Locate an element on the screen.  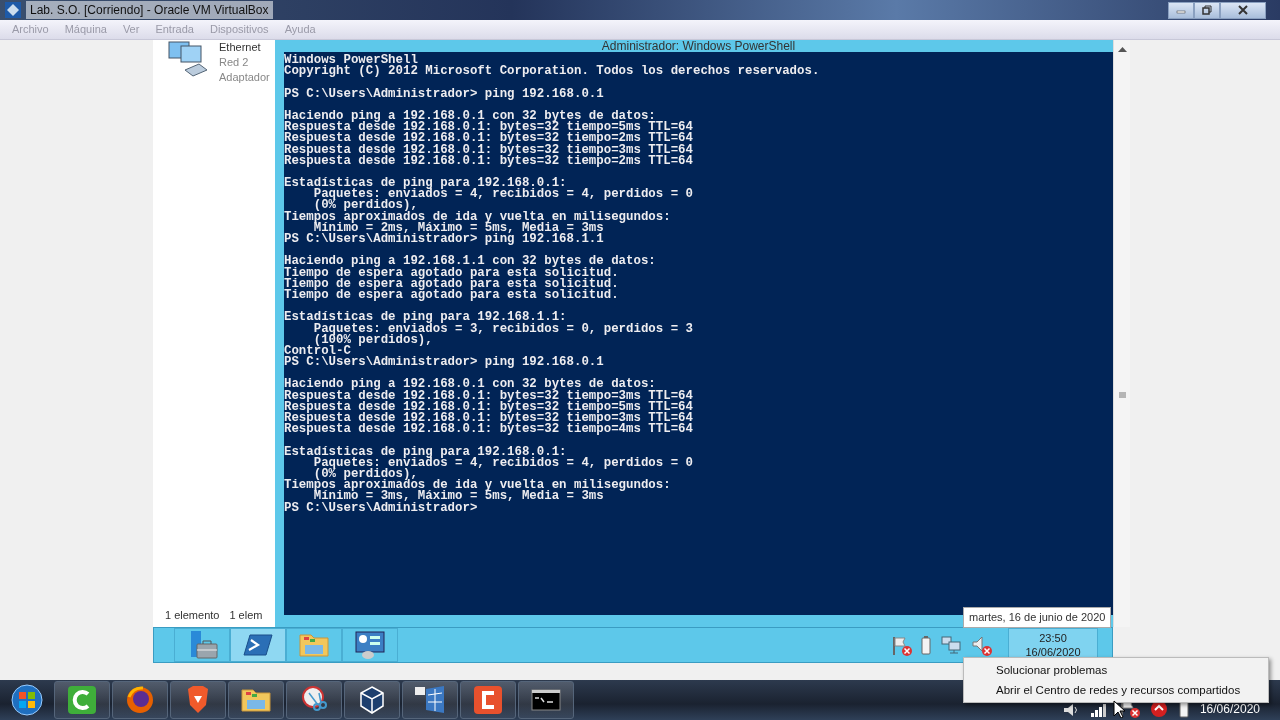
speaker-icon is located at coordinates (1070, 710).